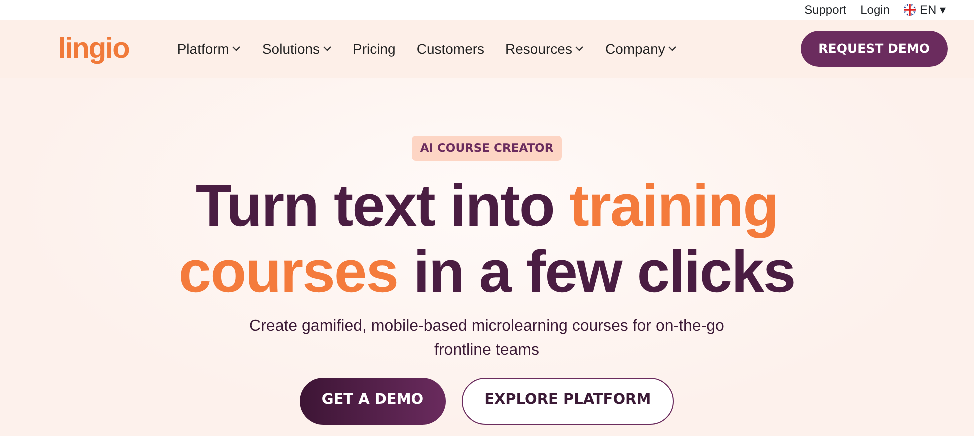 The height and width of the screenshot is (436, 974). I want to click on request-demo-button: REQUEST DEMO, so click(874, 49).